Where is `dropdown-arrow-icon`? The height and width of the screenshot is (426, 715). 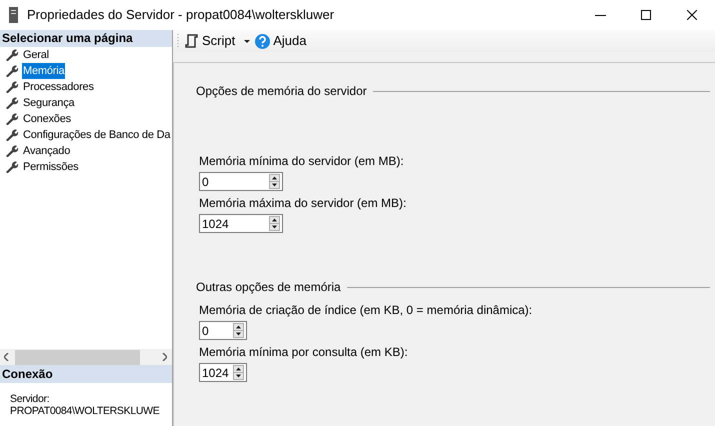 dropdown-arrow-icon is located at coordinates (247, 41).